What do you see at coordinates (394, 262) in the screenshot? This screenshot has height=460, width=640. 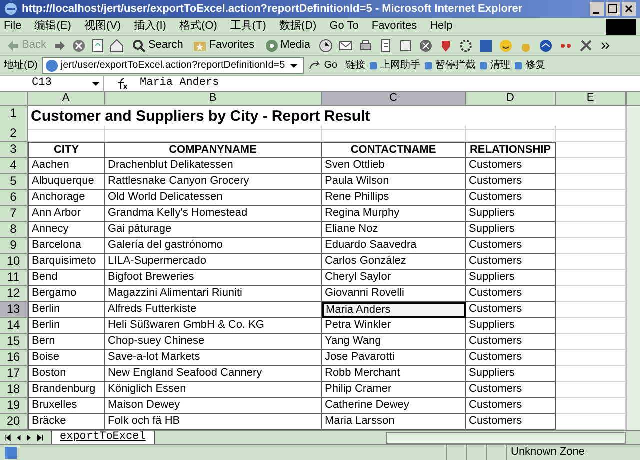 I see `table-cell: Carlos González` at bounding box center [394, 262].